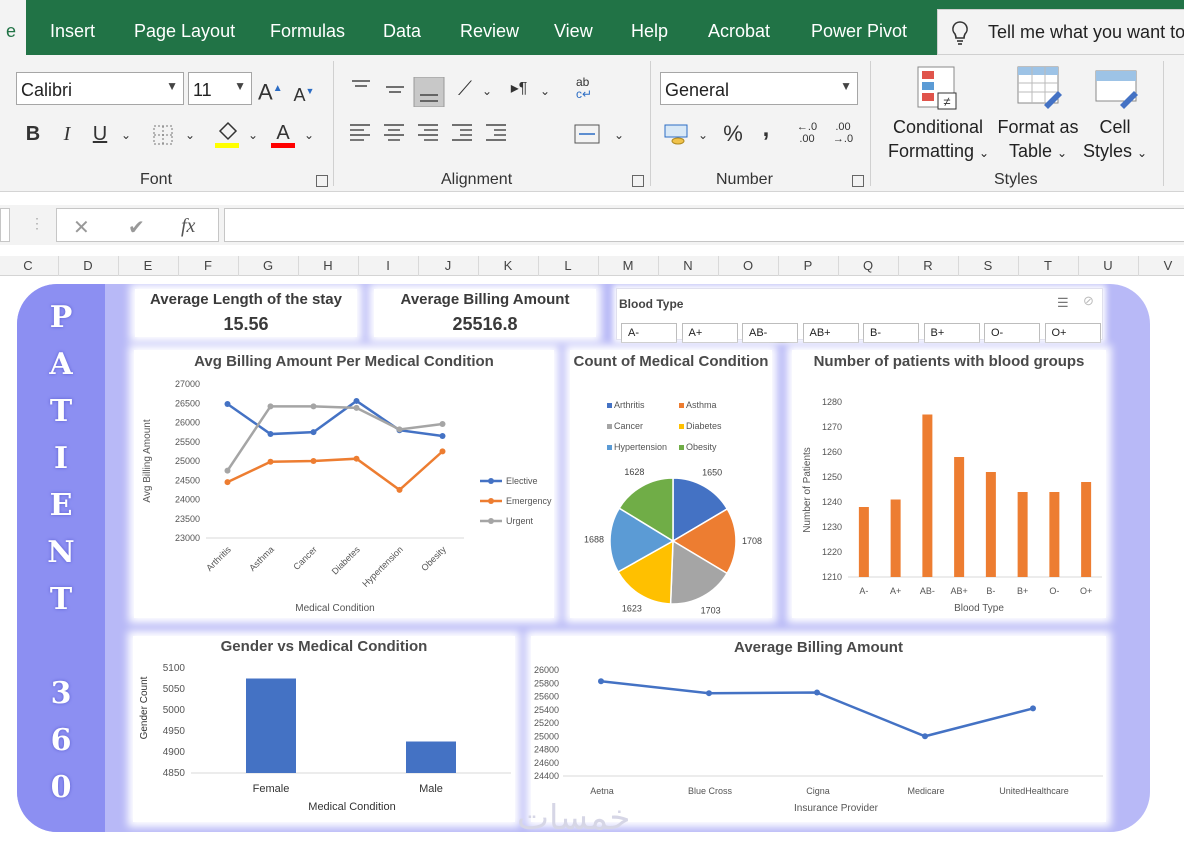 This screenshot has height=858, width=1184. What do you see at coordinates (733, 134) in the screenshot?
I see `percent-button: %` at bounding box center [733, 134].